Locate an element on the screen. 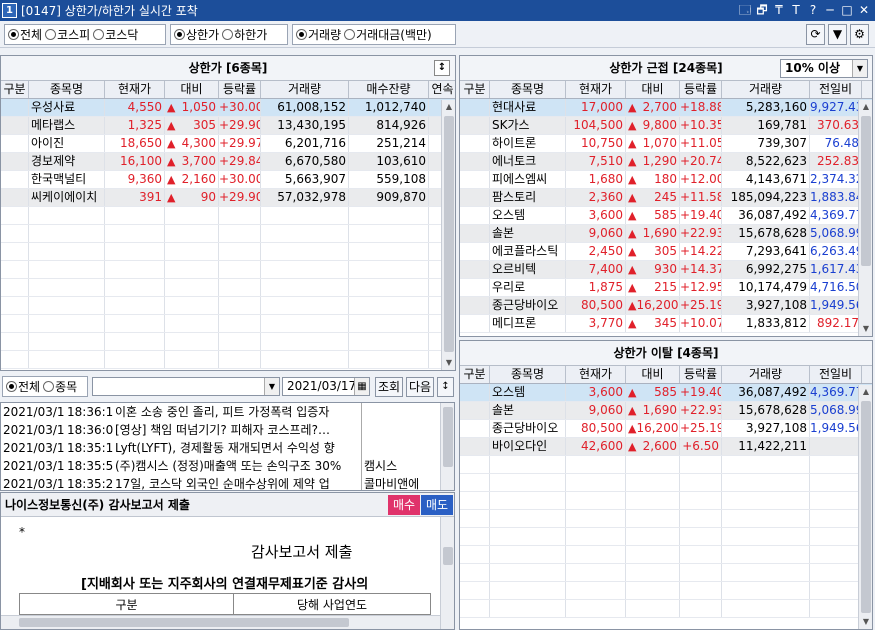 The height and width of the screenshot is (630, 875). radio-market-kospi: 코스피 is located at coordinates (67, 34).